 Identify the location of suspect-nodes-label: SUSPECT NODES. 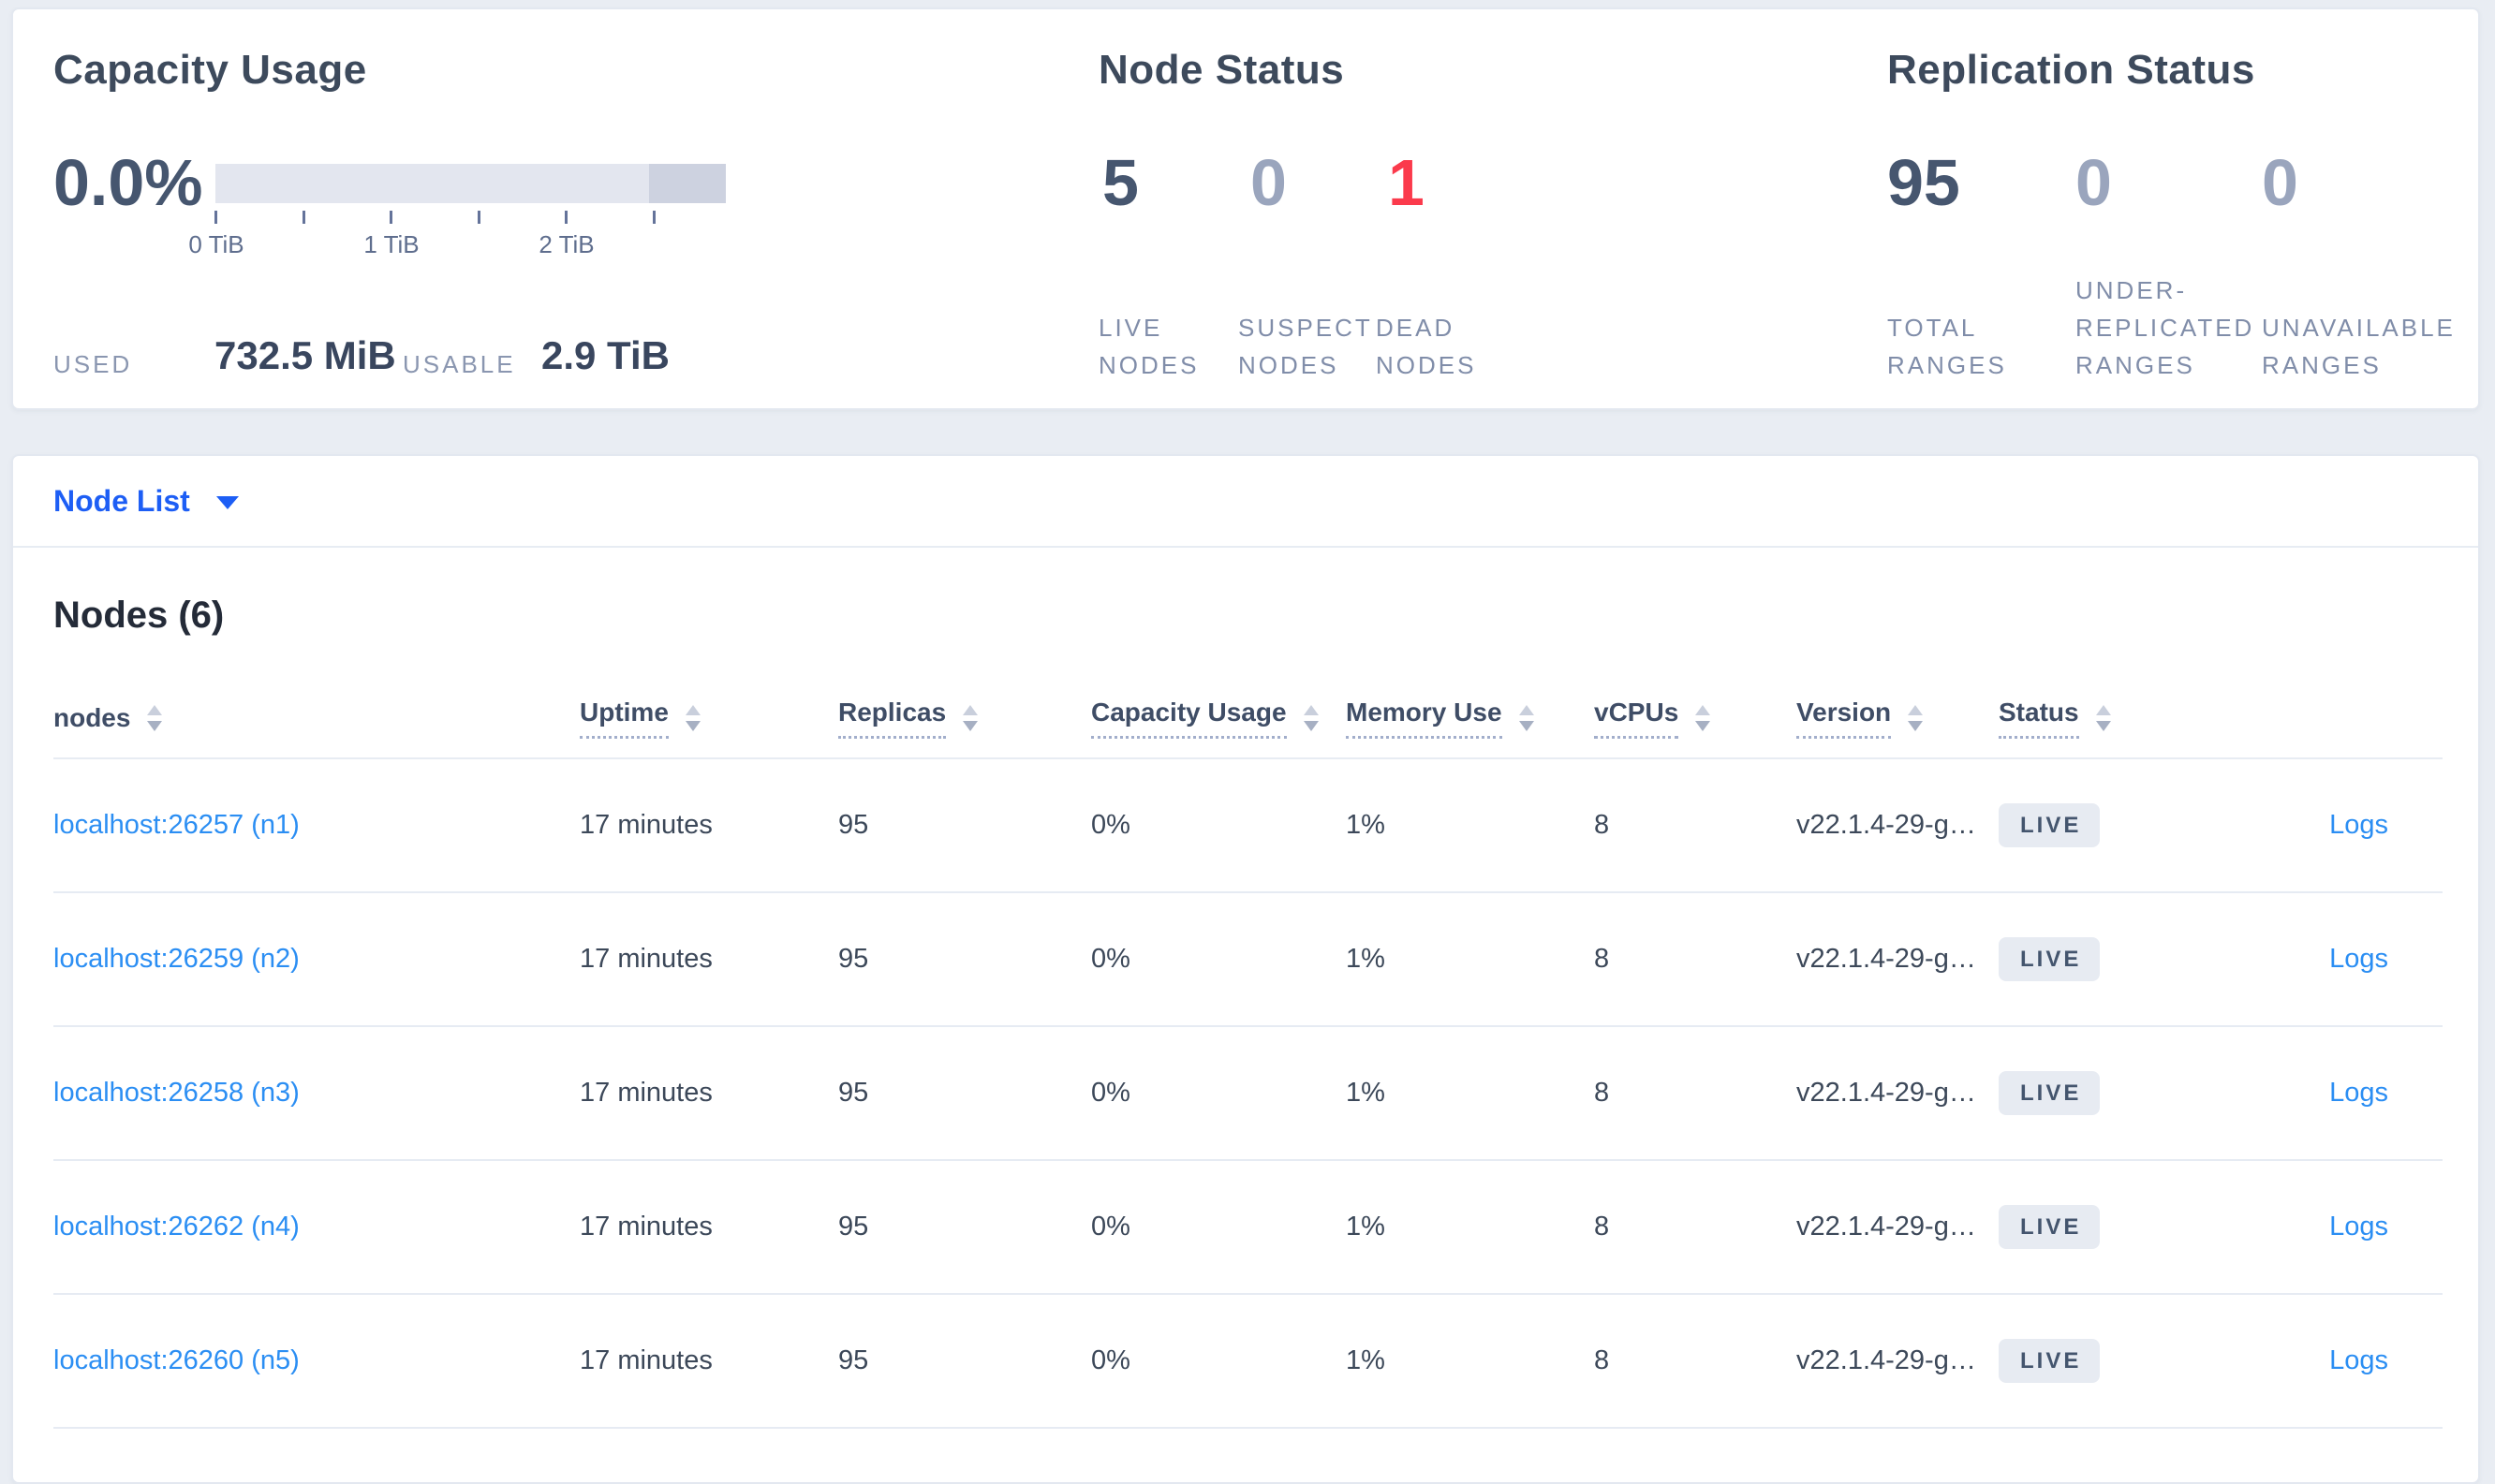
(1306, 346).